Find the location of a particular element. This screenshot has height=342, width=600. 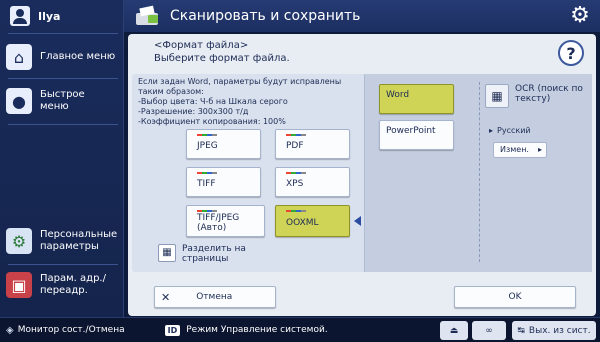

scan-and-store-icon is located at coordinates (147, 16).